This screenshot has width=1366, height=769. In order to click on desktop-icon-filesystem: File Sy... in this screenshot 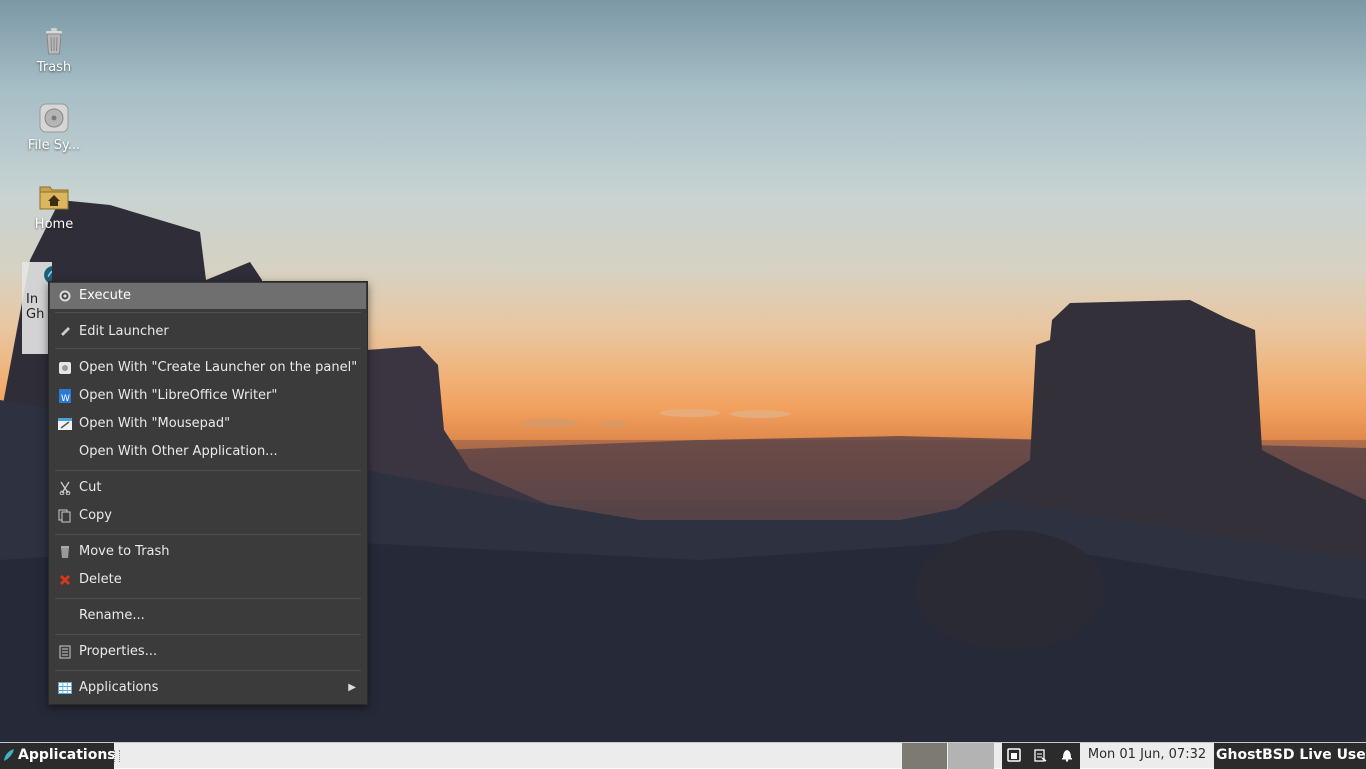, I will do `click(54, 127)`.